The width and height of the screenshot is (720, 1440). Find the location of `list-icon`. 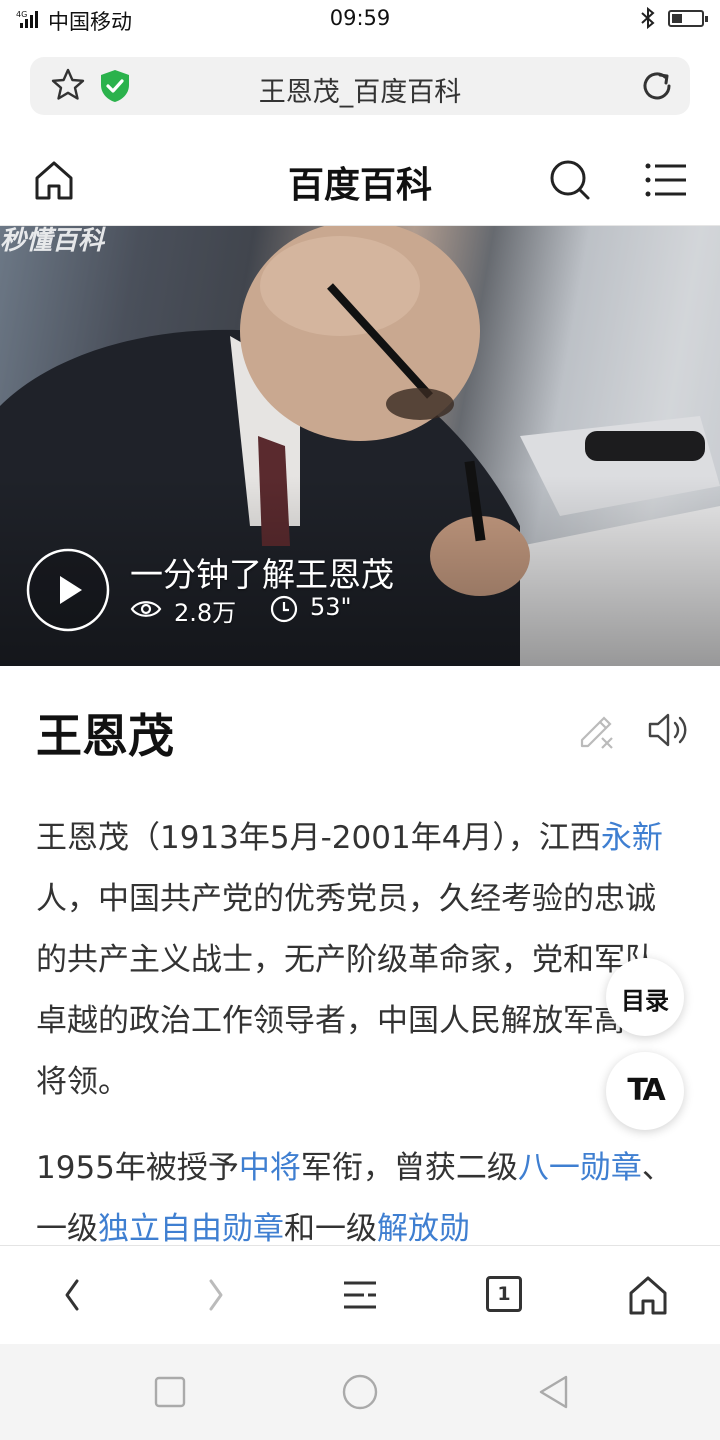

list-icon is located at coordinates (360, 1295).